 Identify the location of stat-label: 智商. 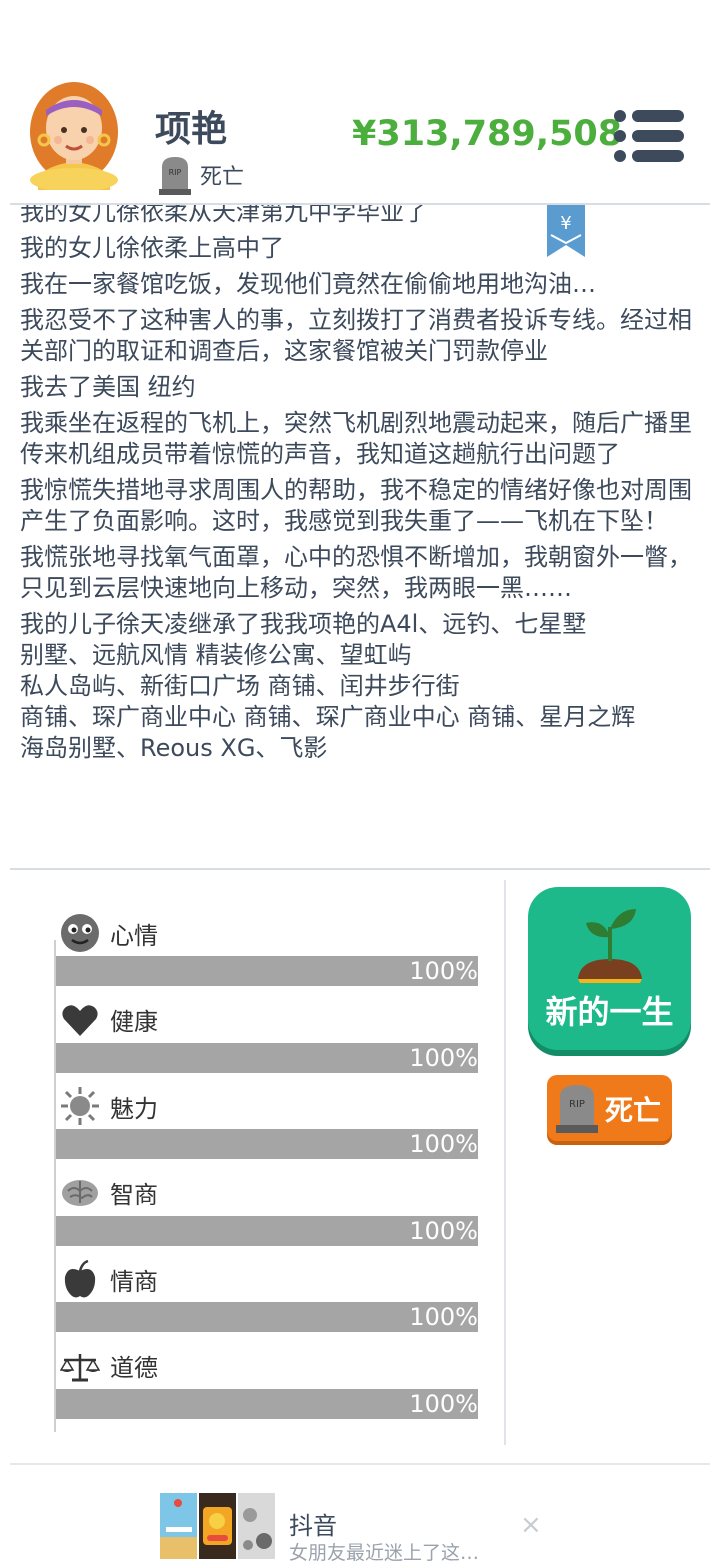
(134, 1195).